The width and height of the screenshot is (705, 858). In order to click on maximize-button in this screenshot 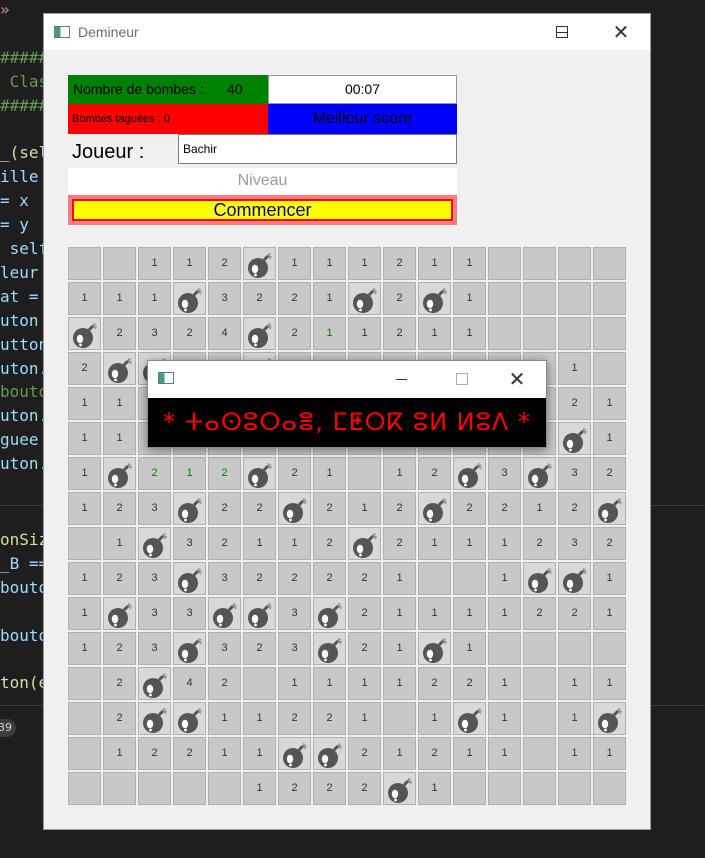, I will do `click(561, 32)`.